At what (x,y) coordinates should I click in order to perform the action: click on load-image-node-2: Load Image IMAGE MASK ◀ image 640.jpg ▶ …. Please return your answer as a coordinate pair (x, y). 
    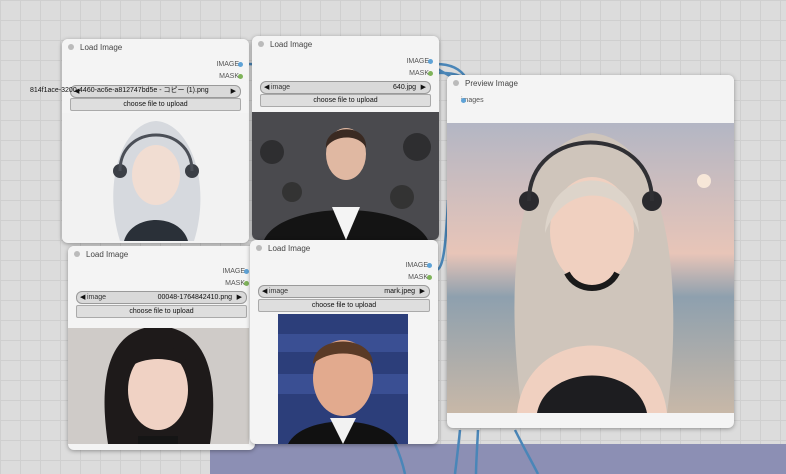
    Looking at the image, I should click on (345, 138).